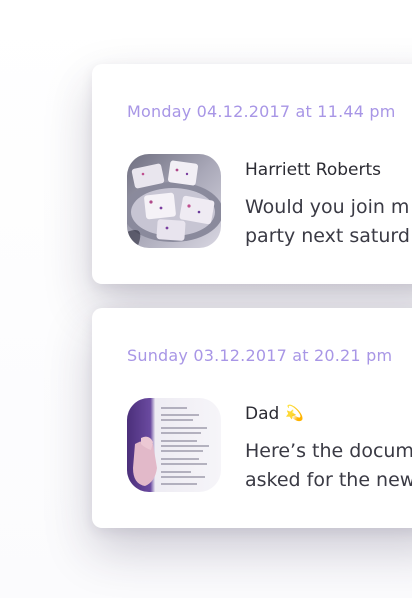 This screenshot has height=598, width=412. Describe the element at coordinates (328, 480) in the screenshot. I see `message-line-2: asked for the new` at that location.